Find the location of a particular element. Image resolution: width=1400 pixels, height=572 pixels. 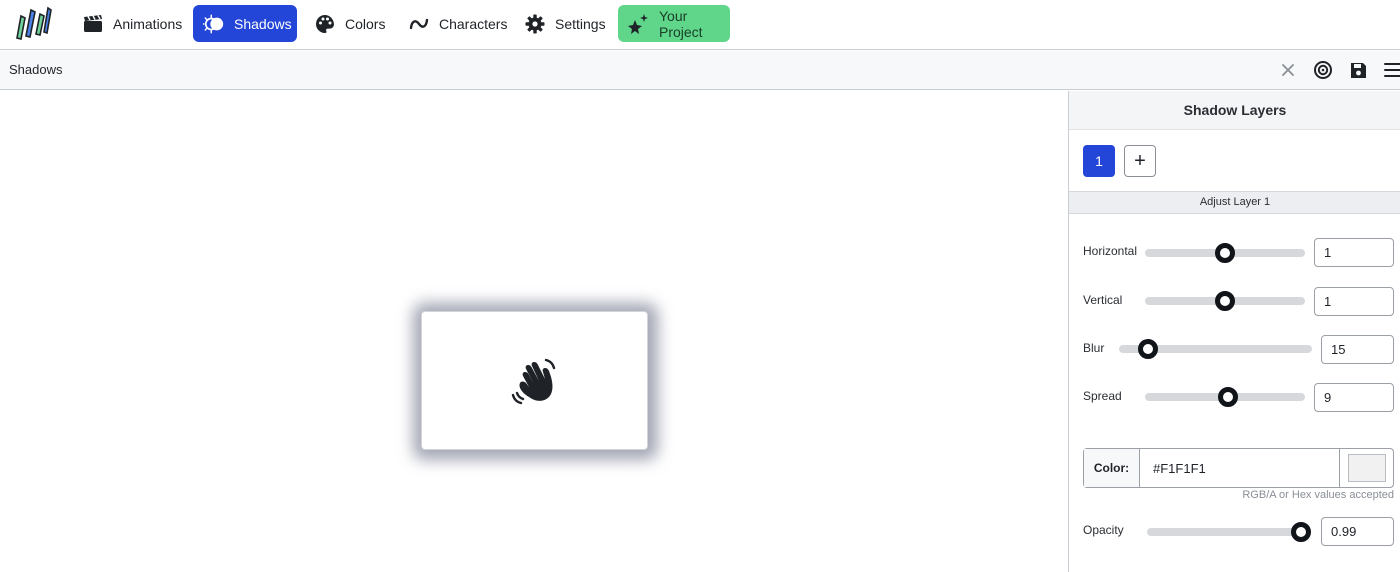

spread-label: Spread is located at coordinates (1102, 396).